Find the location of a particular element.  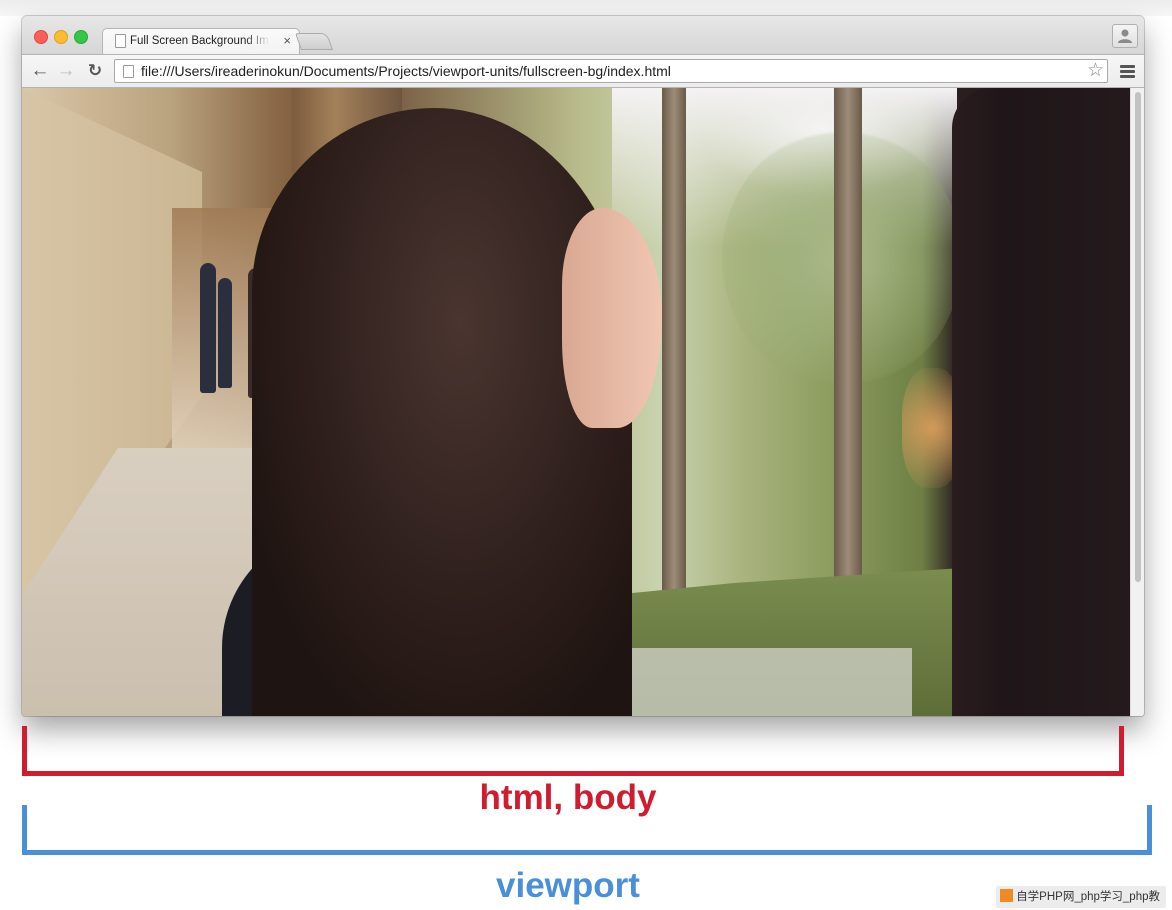

zoom-window-button is located at coordinates (81, 37).